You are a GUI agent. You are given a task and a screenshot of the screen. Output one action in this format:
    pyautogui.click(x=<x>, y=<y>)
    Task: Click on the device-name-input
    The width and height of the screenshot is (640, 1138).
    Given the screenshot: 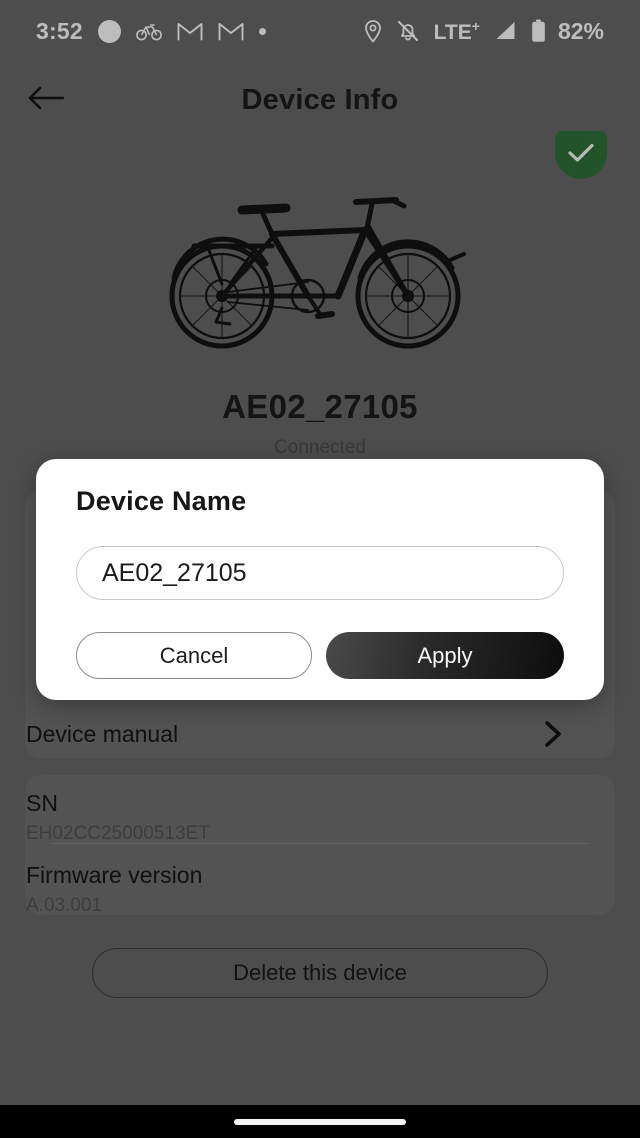 What is the action you would take?
    pyautogui.click(x=320, y=573)
    